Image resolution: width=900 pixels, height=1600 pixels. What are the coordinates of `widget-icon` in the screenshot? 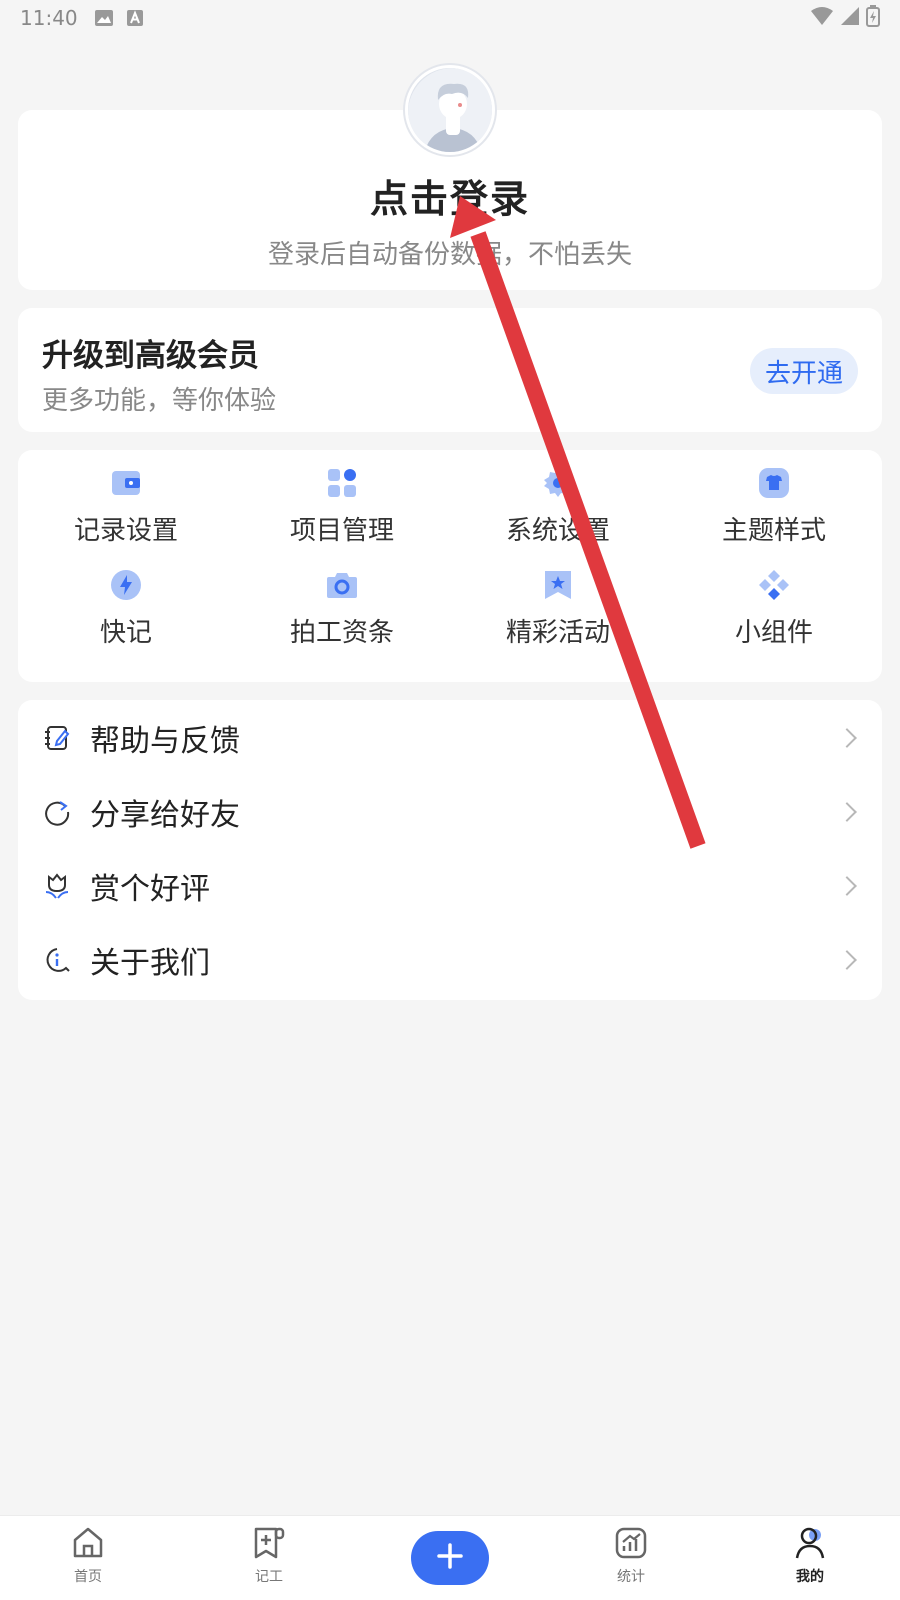 It's located at (774, 585).